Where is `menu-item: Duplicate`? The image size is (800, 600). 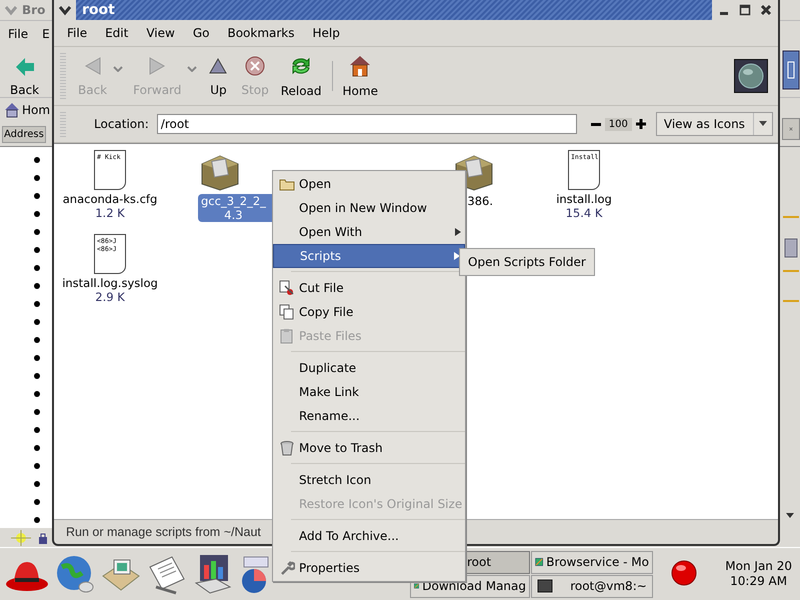
menu-item: Duplicate is located at coordinates (369, 368).